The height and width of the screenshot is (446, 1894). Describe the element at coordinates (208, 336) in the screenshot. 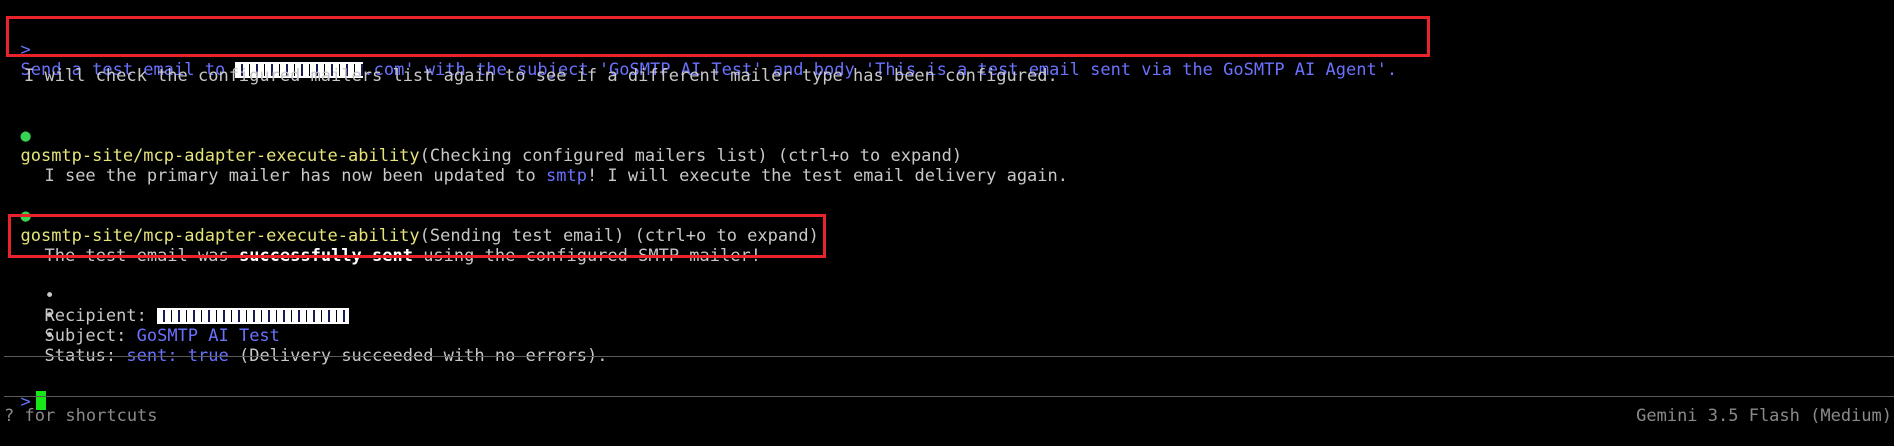

I see `subject-value: GoSMTP AI Test` at that location.